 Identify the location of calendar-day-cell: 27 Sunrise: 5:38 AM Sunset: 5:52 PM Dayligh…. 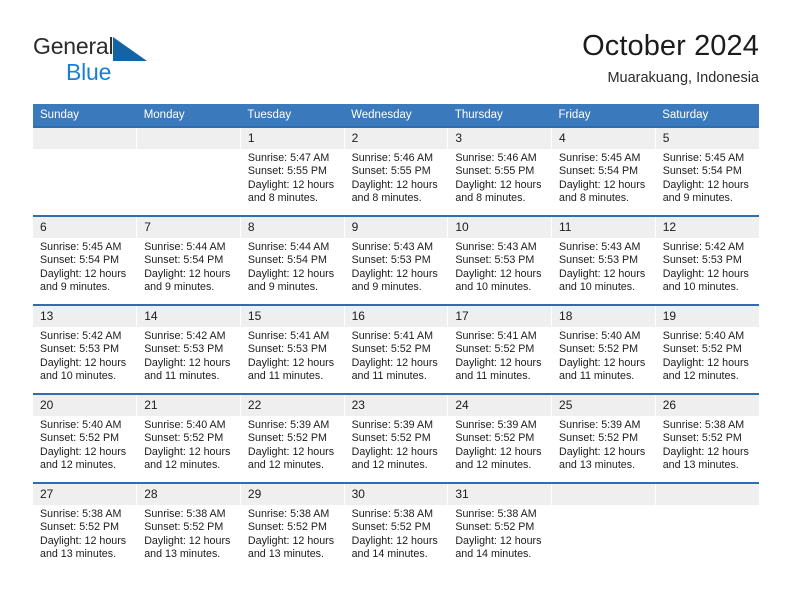
(85, 527).